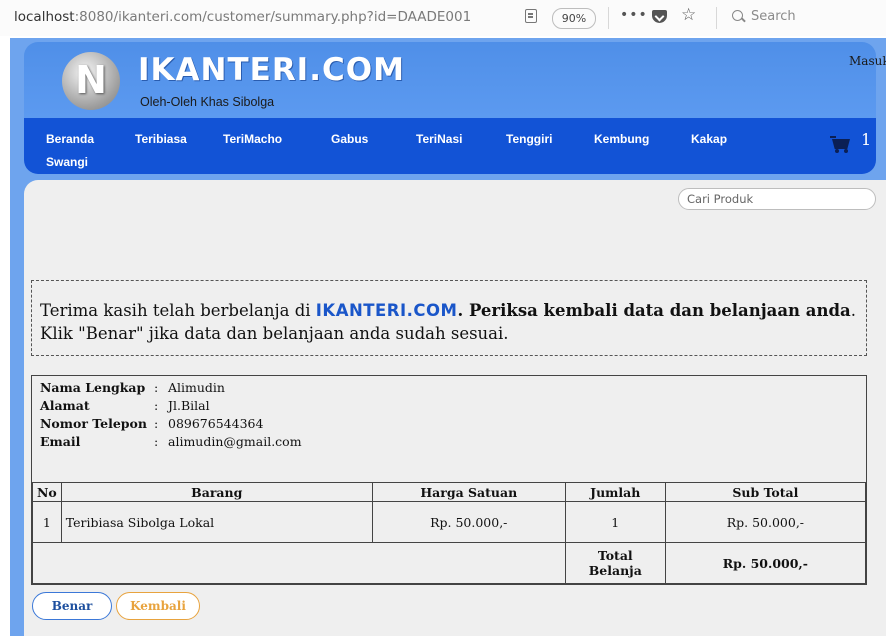 This screenshot has width=886, height=636. Describe the element at coordinates (271, 70) in the screenshot. I see `site-brand: IKANTERI.COM` at that location.